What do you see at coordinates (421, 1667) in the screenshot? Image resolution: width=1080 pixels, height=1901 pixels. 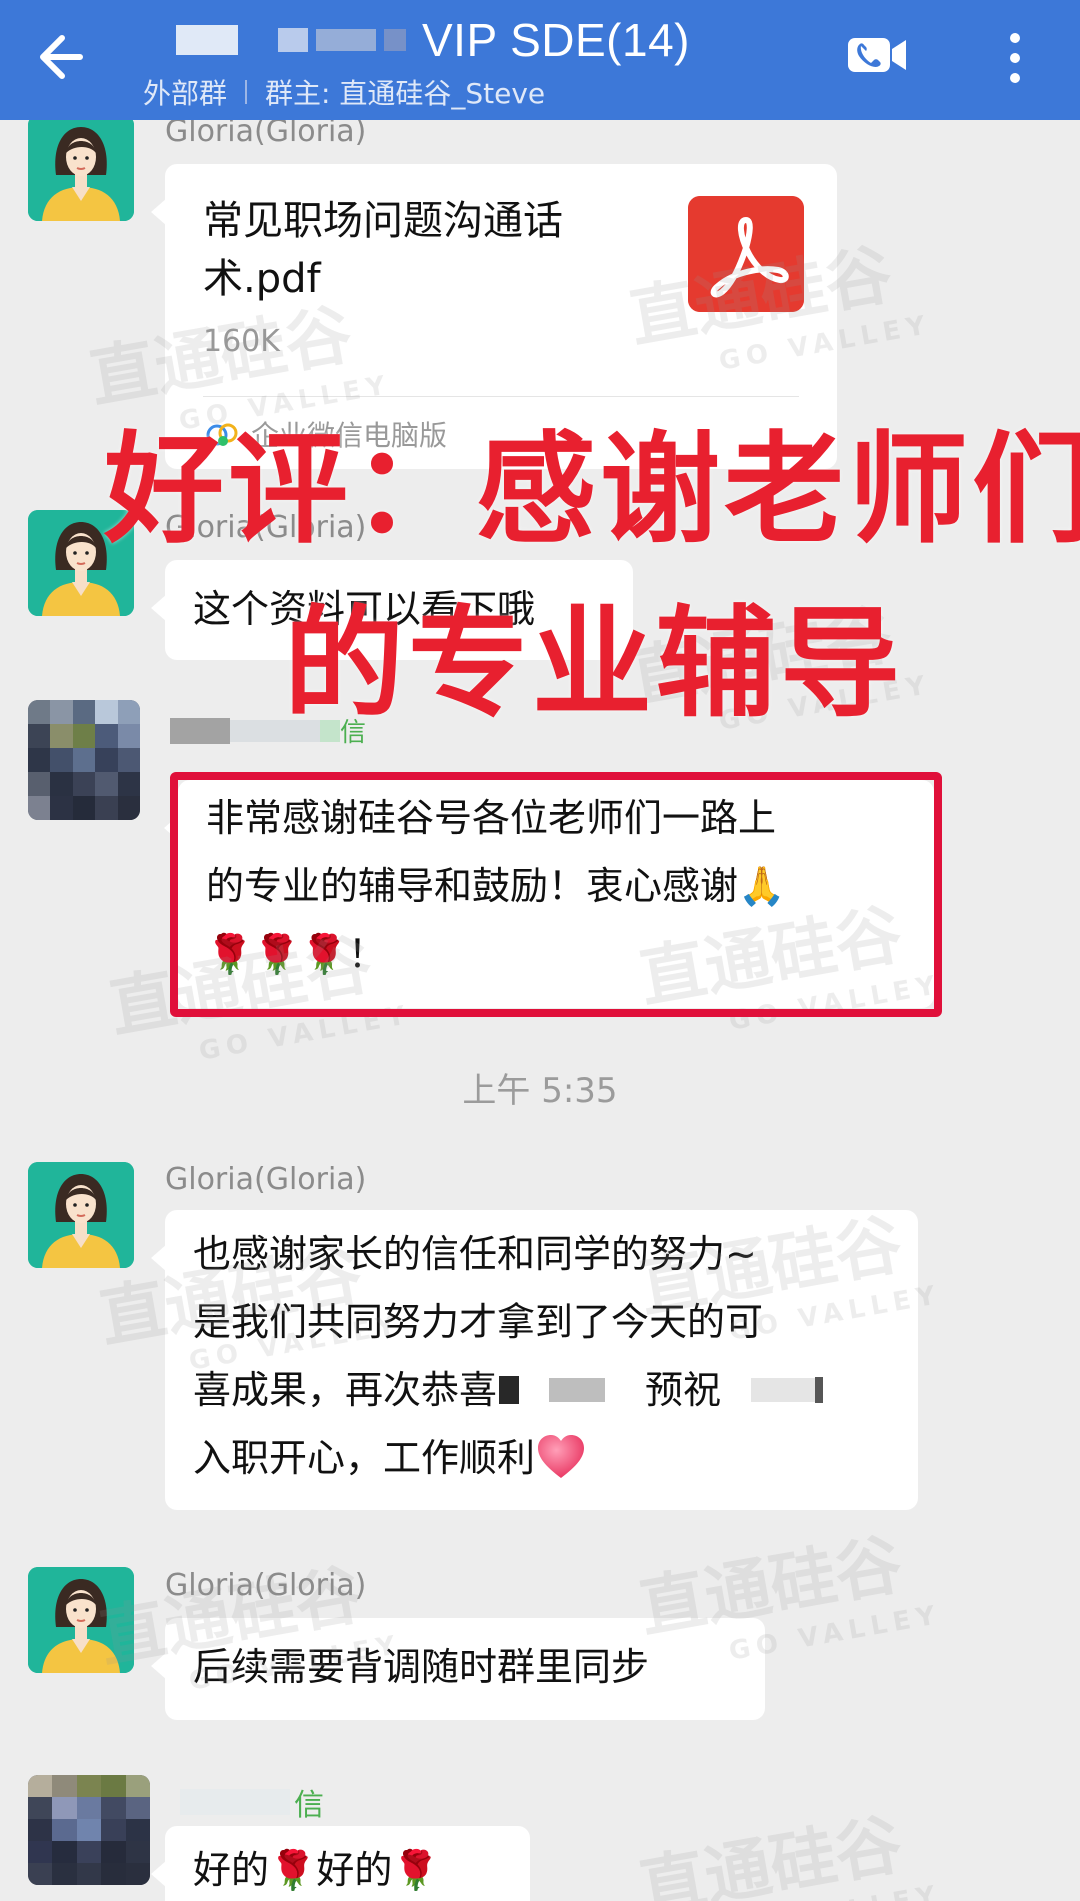 I see `message-text: 后续需要背调随时群里同步` at bounding box center [421, 1667].